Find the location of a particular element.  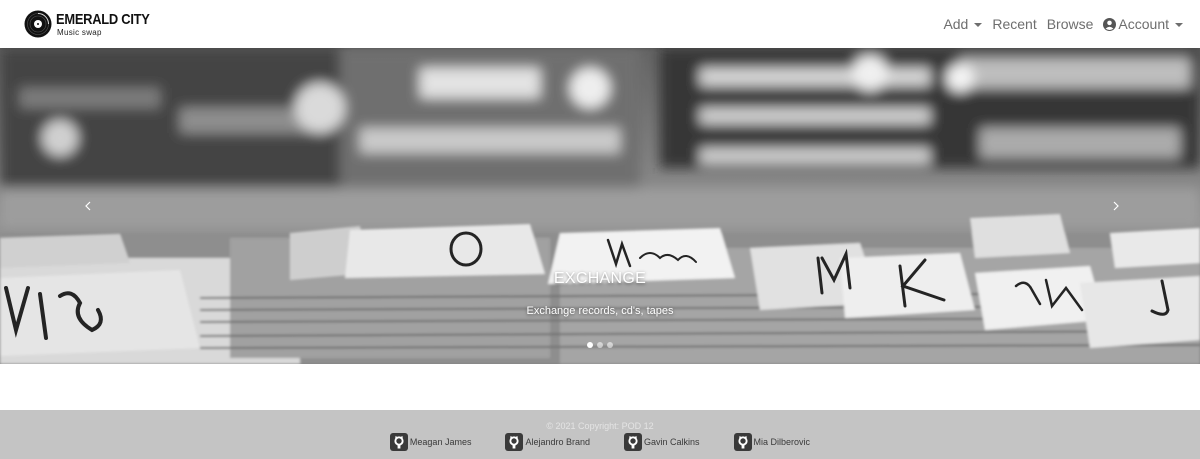

contributor-link: Gavin Calkins is located at coordinates (662, 442).